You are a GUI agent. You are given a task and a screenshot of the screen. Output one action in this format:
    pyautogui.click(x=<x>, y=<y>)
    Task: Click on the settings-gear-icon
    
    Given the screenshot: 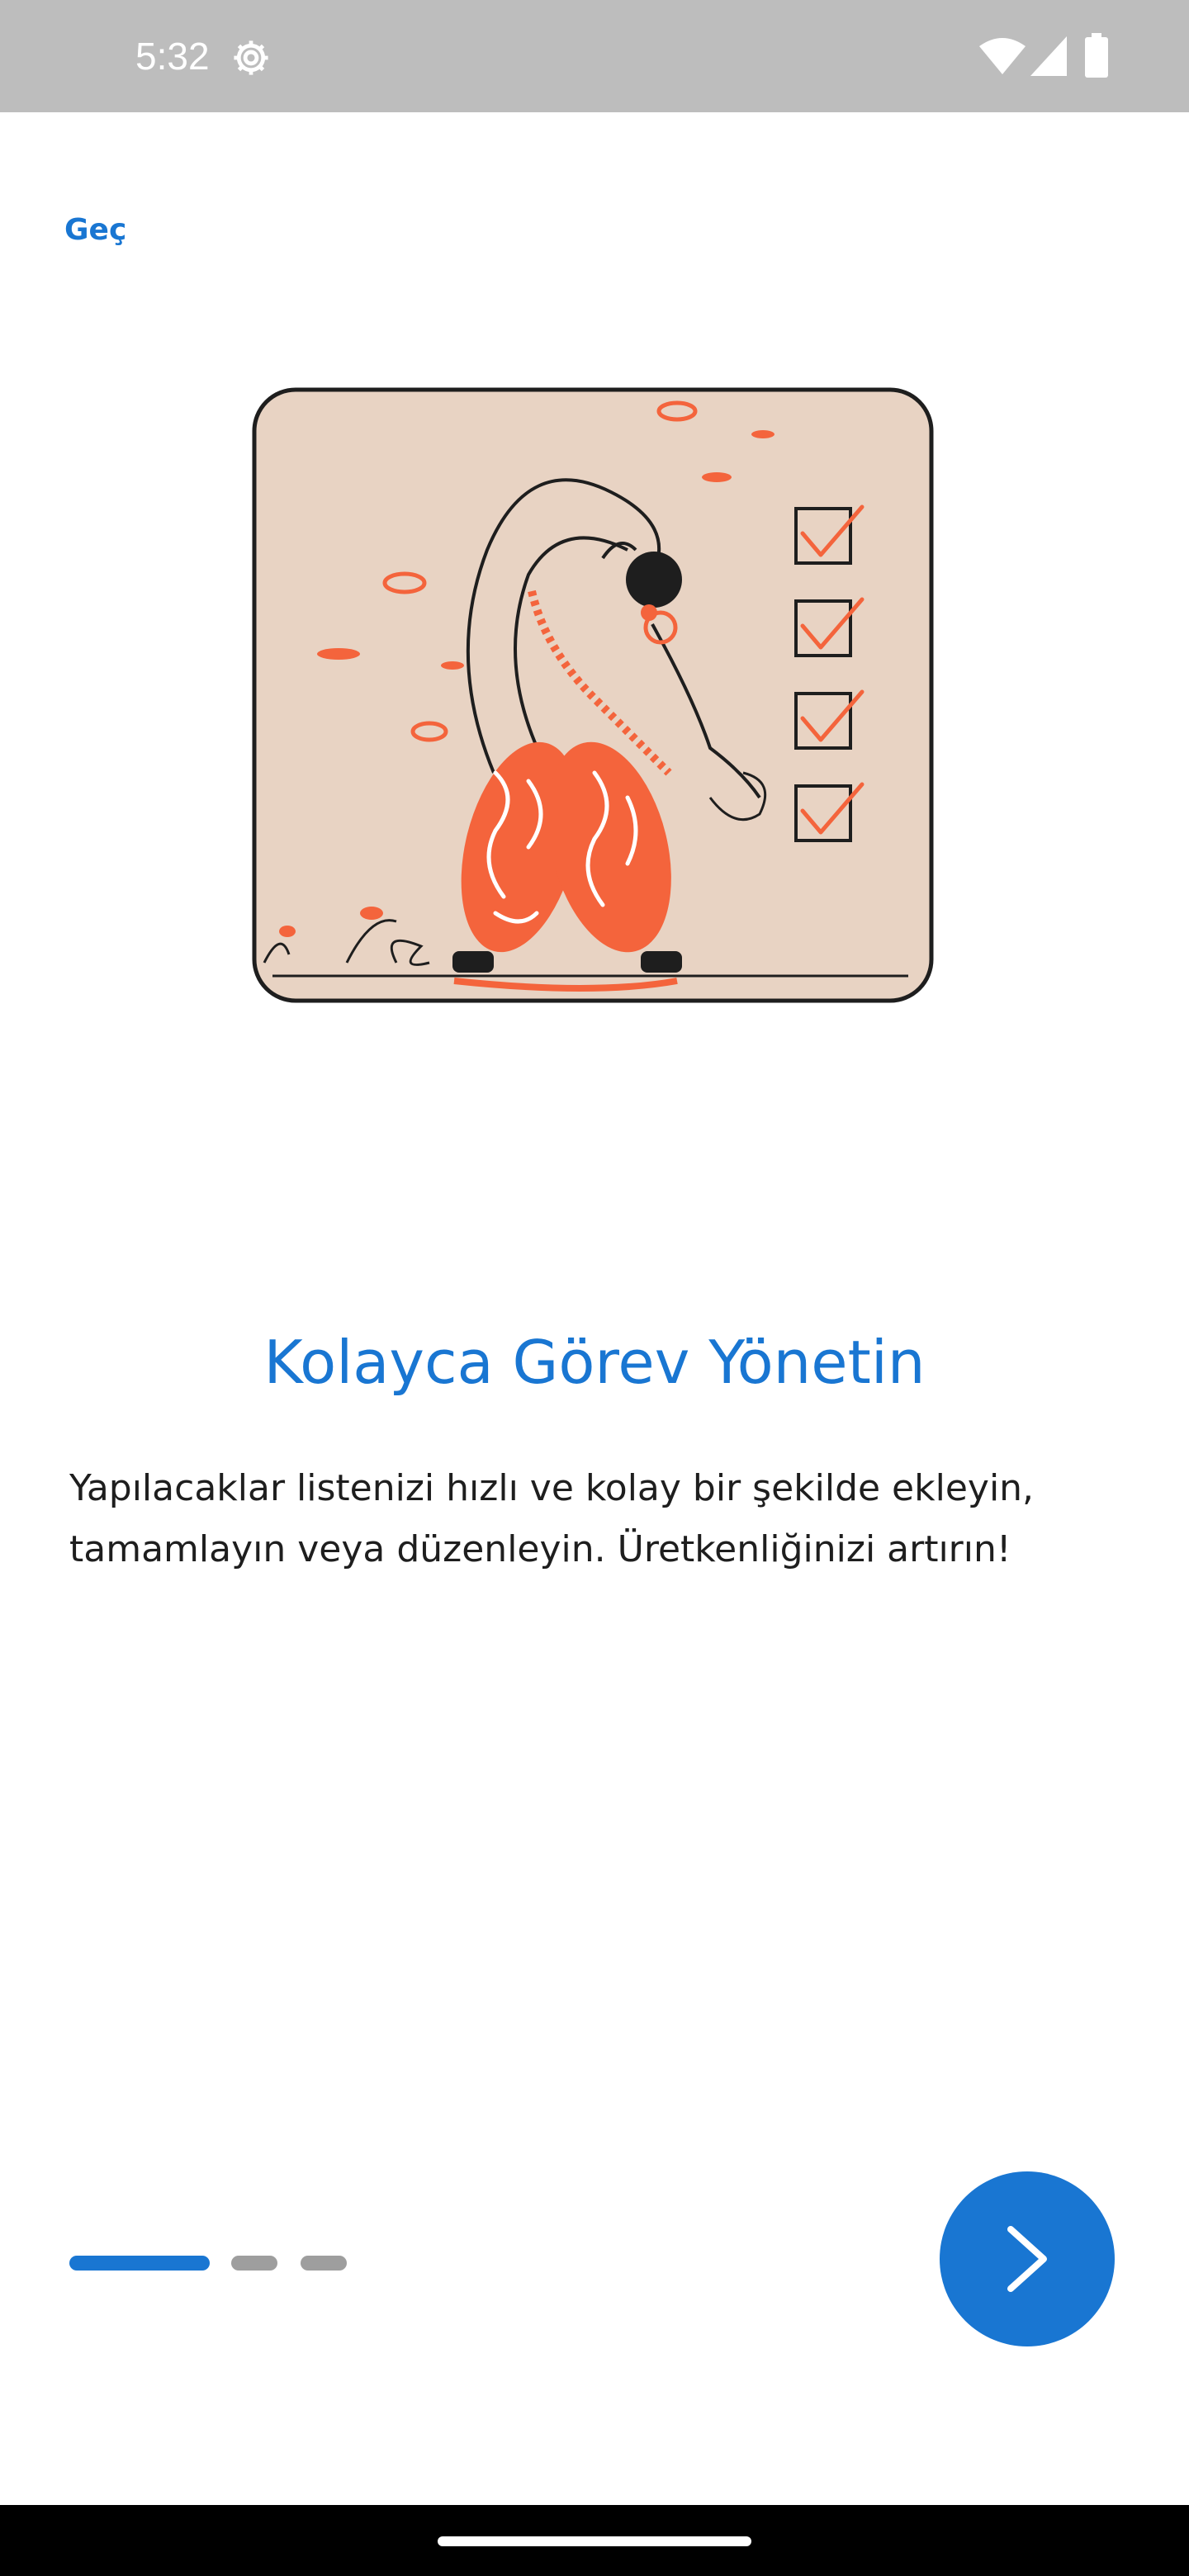 What is the action you would take?
    pyautogui.click(x=251, y=57)
    